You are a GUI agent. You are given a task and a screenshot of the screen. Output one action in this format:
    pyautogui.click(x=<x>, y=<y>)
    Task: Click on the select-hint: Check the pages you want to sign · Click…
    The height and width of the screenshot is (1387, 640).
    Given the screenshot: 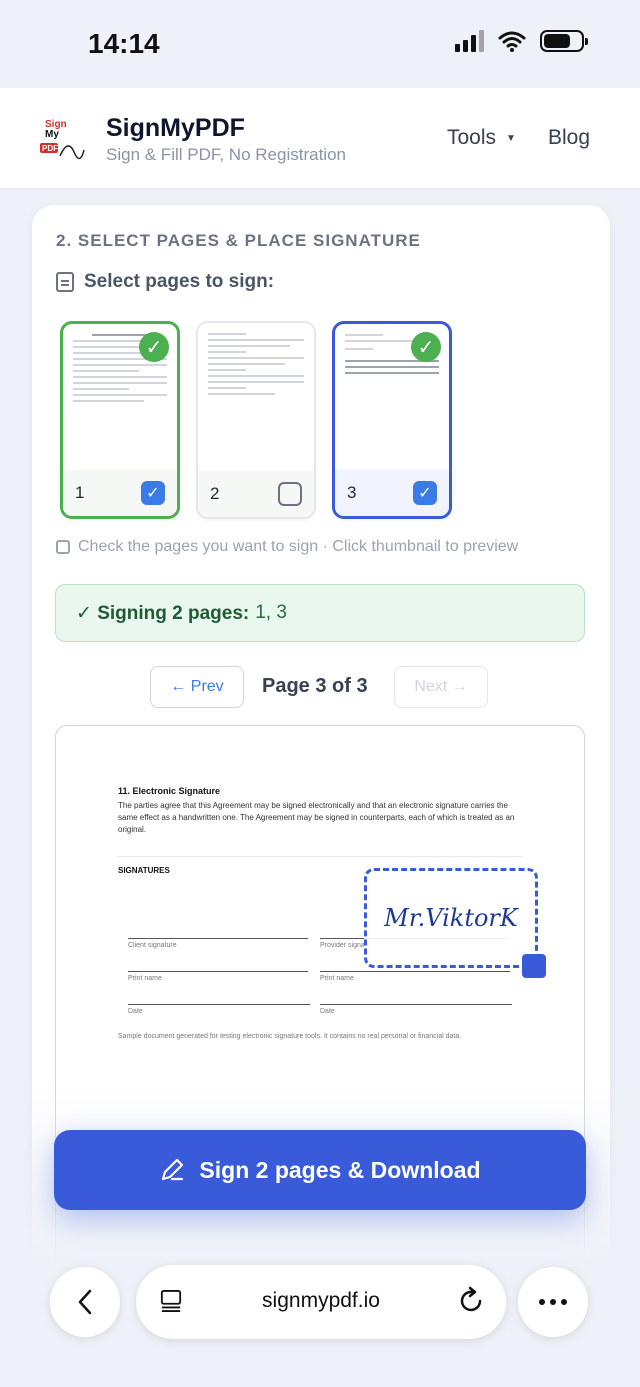 What is the action you would take?
    pyautogui.click(x=287, y=547)
    